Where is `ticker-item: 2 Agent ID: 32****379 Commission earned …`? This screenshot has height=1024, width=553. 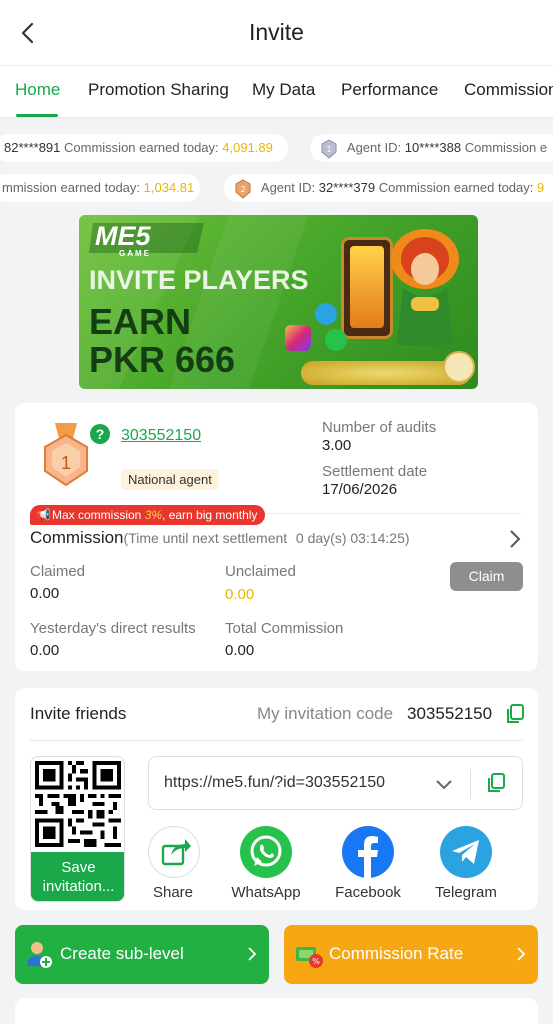 ticker-item: 2 Agent ID: 32****379 Commission earned … is located at coordinates (388, 188).